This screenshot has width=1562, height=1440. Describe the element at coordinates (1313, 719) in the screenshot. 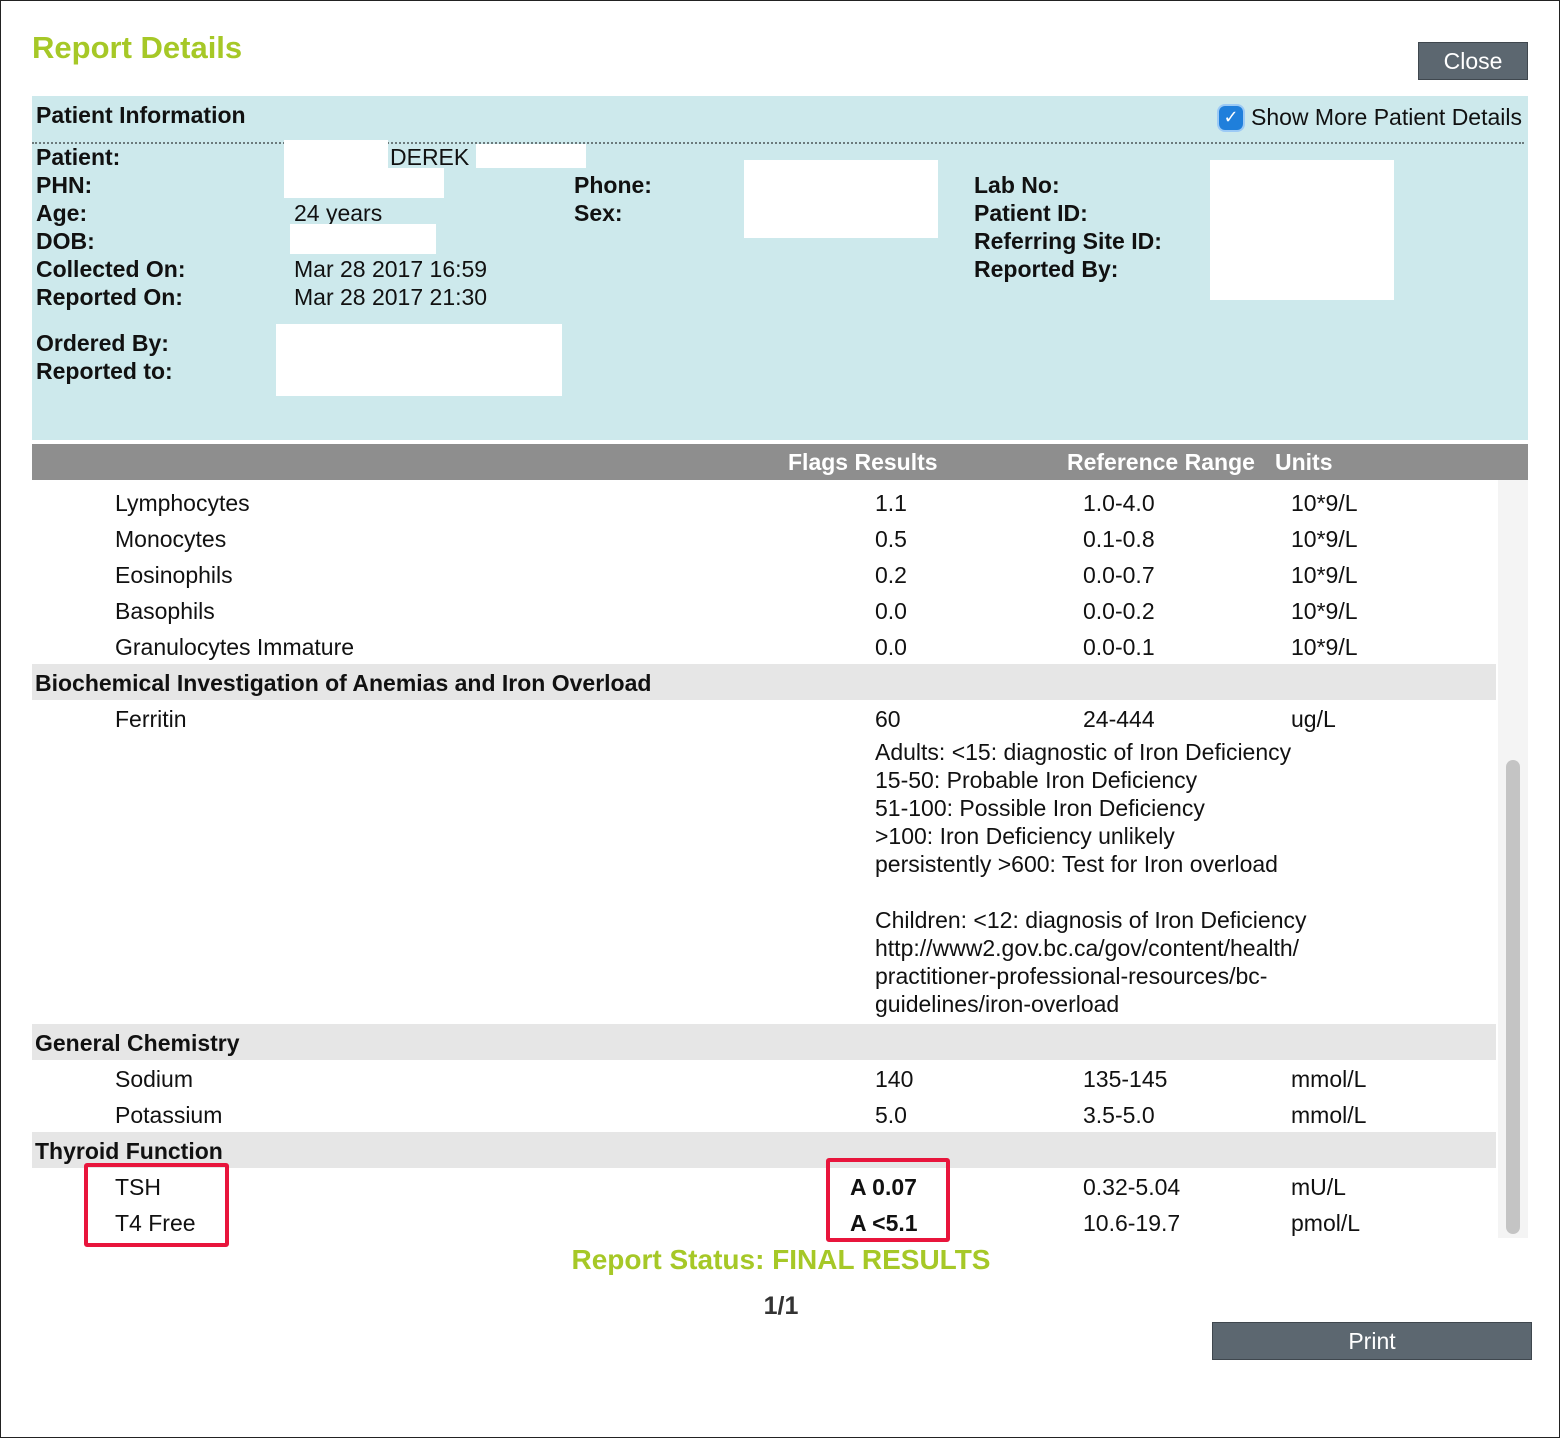

I see `test-unit: ug/L` at that location.